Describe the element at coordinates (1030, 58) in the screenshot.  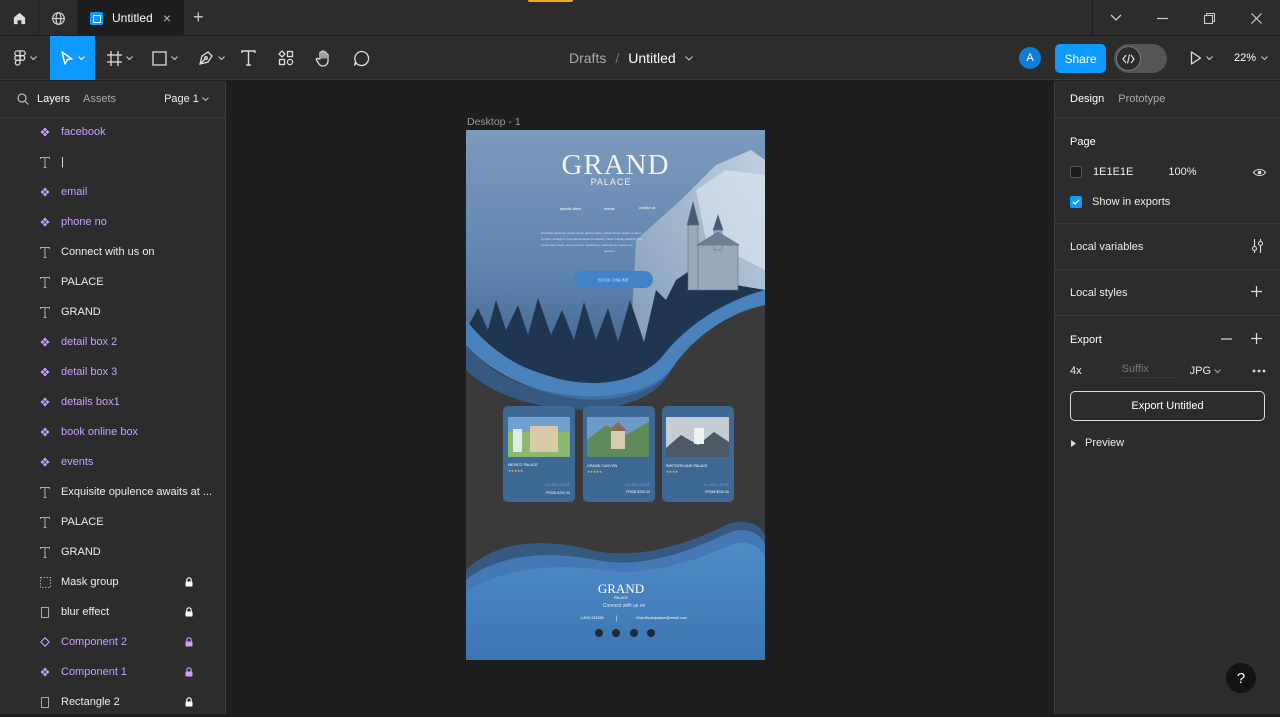
I see `avatar: A` at that location.